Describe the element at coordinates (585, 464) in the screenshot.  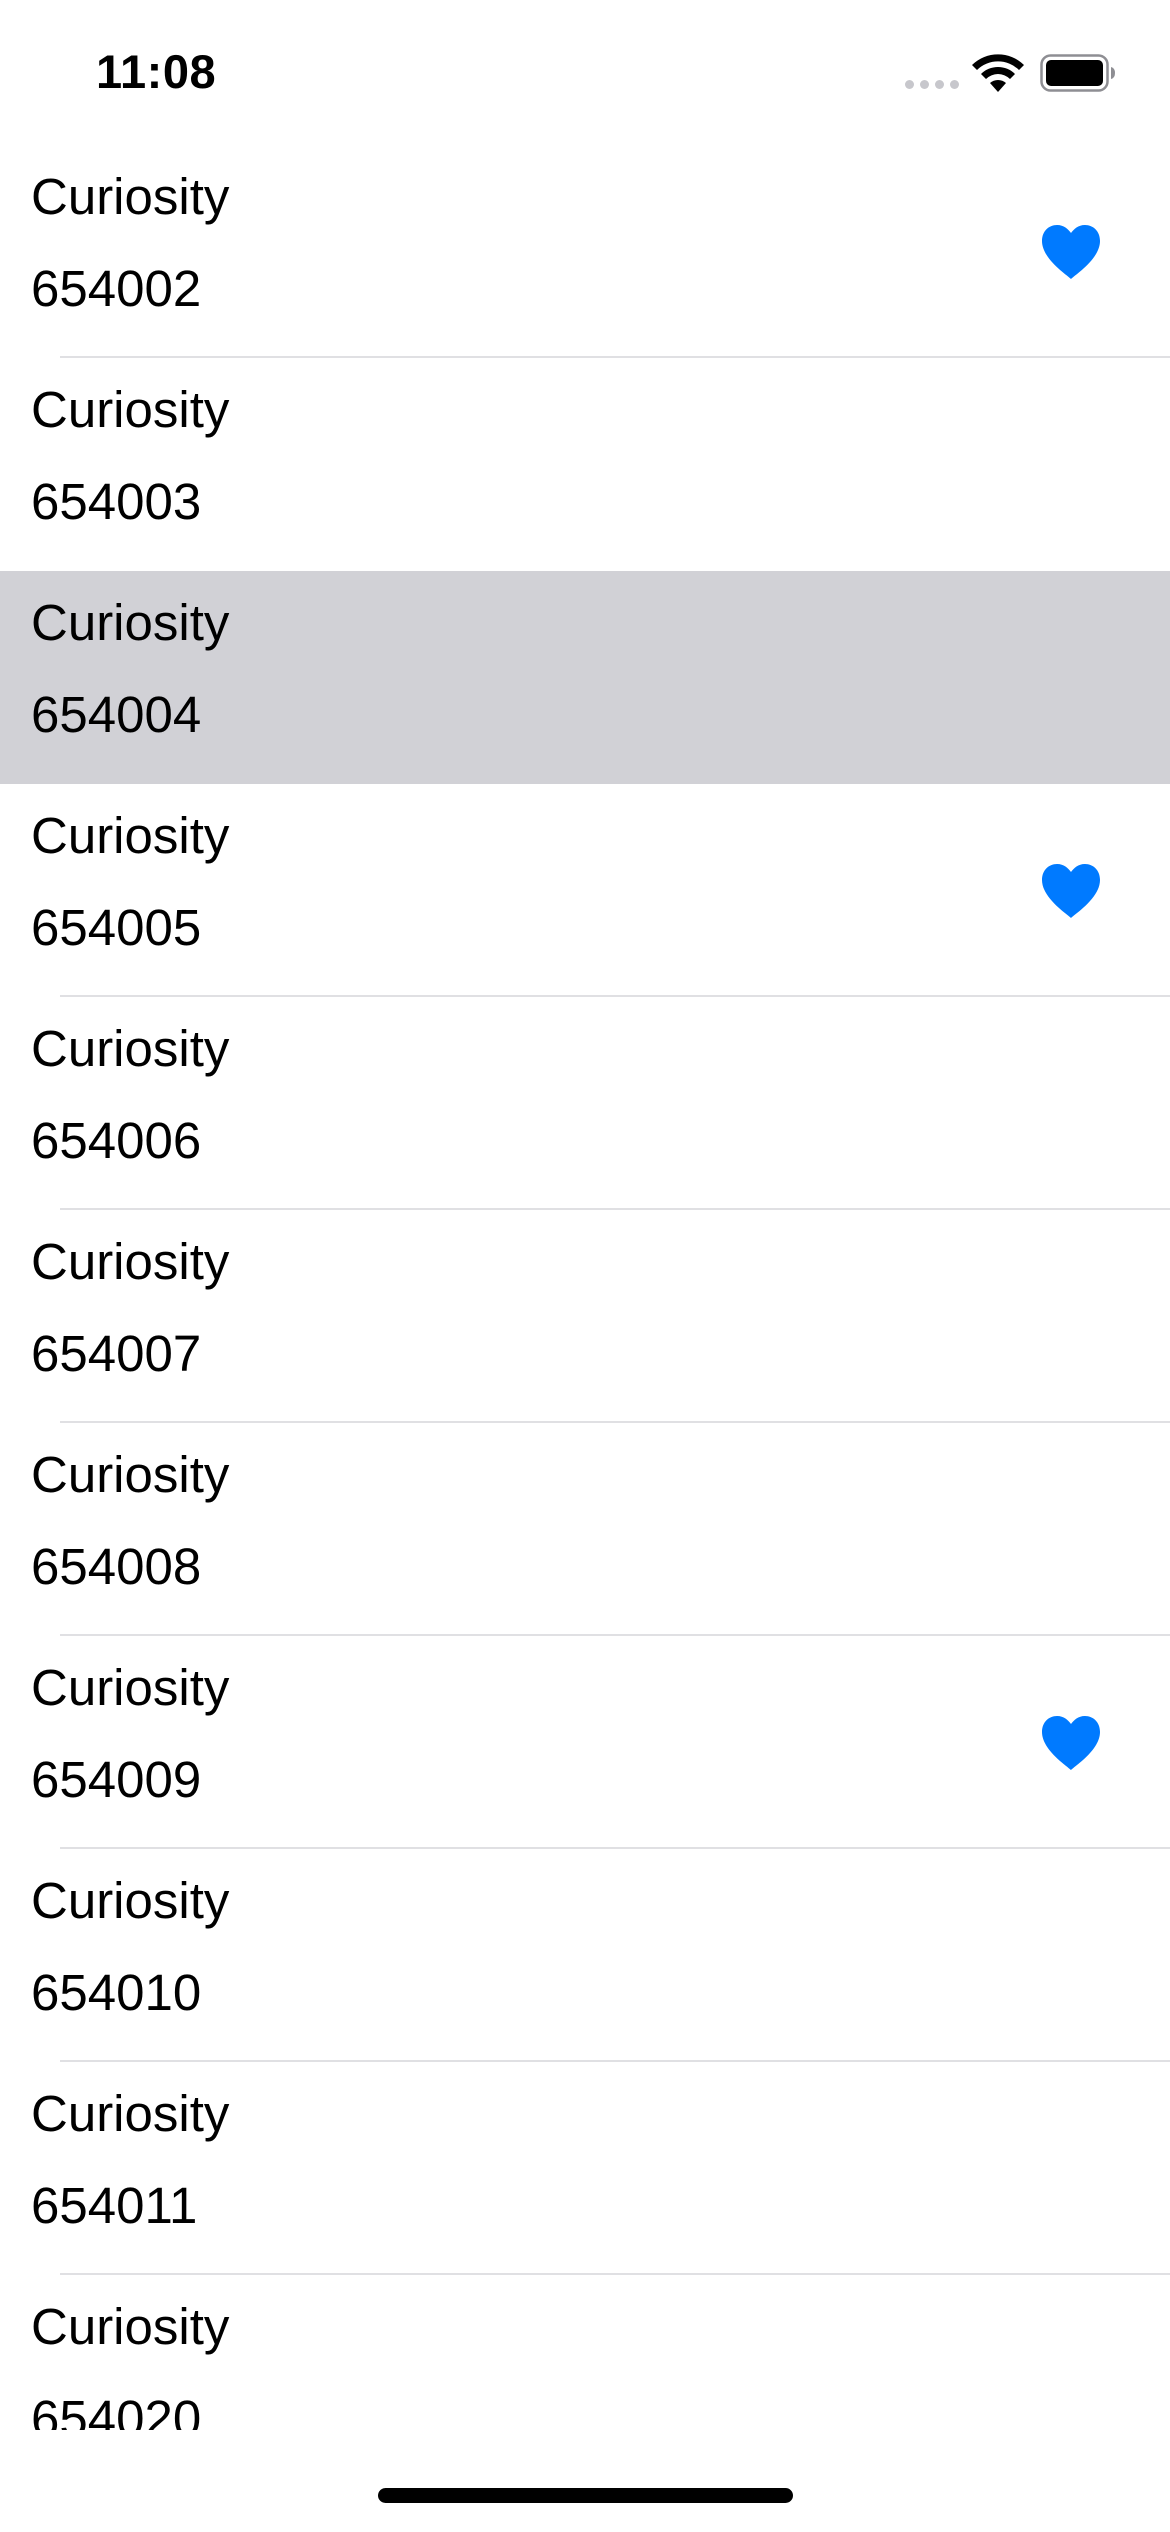
I see `list-item: Curiosity 654003` at that location.